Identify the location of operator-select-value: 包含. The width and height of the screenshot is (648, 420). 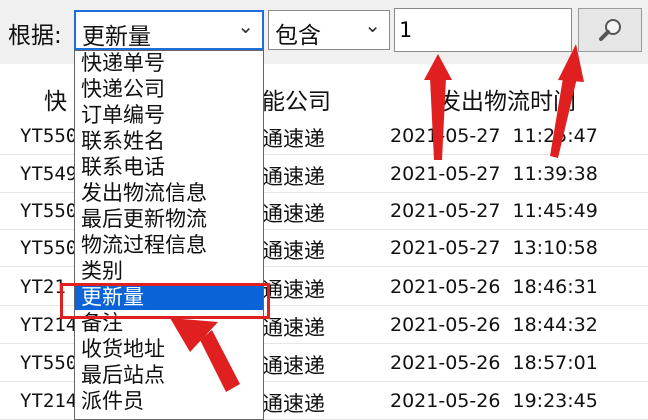
(298, 36).